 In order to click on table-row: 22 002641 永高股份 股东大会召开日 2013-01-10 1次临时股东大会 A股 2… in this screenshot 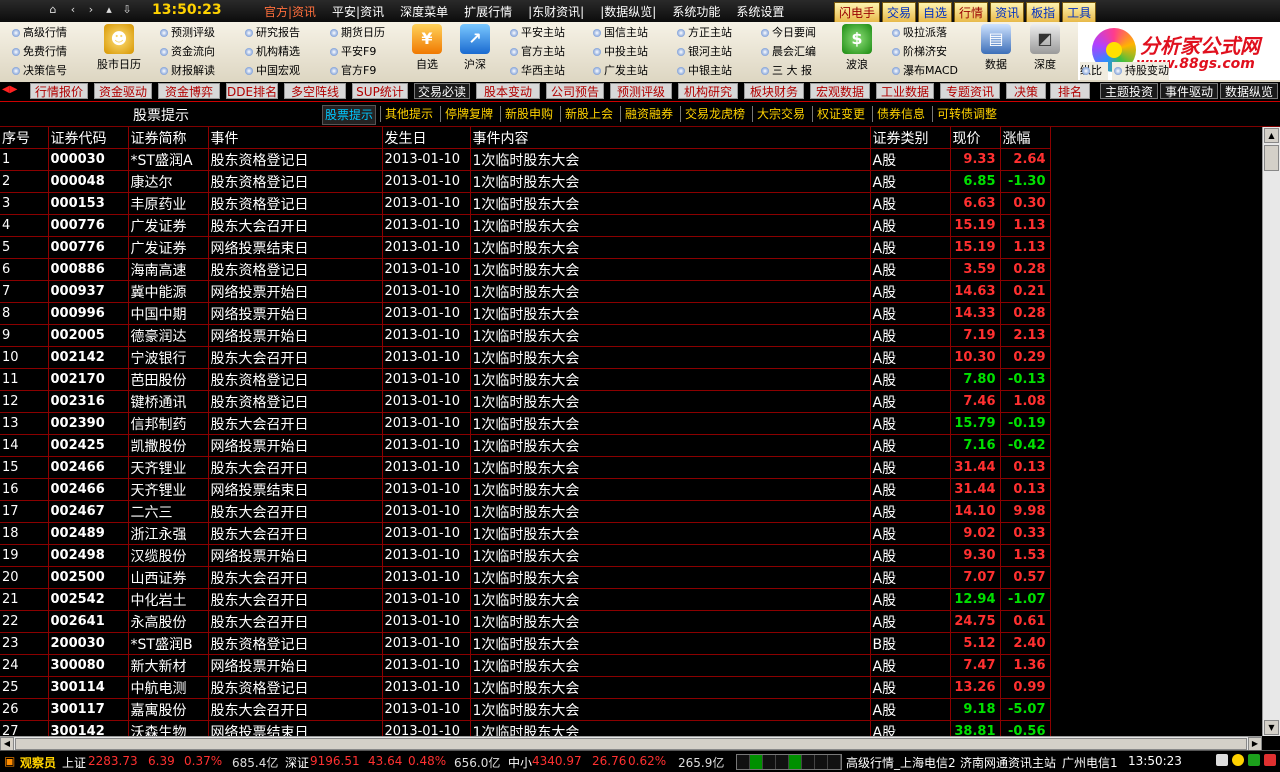, I will do `click(525, 621)`.